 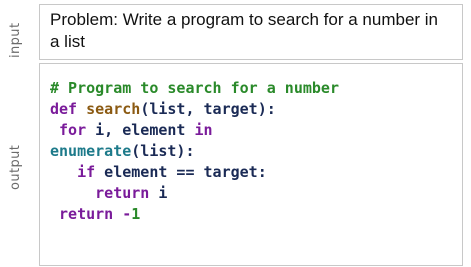 What do you see at coordinates (73, 130) in the screenshot?
I see `keyword-for: for` at bounding box center [73, 130].